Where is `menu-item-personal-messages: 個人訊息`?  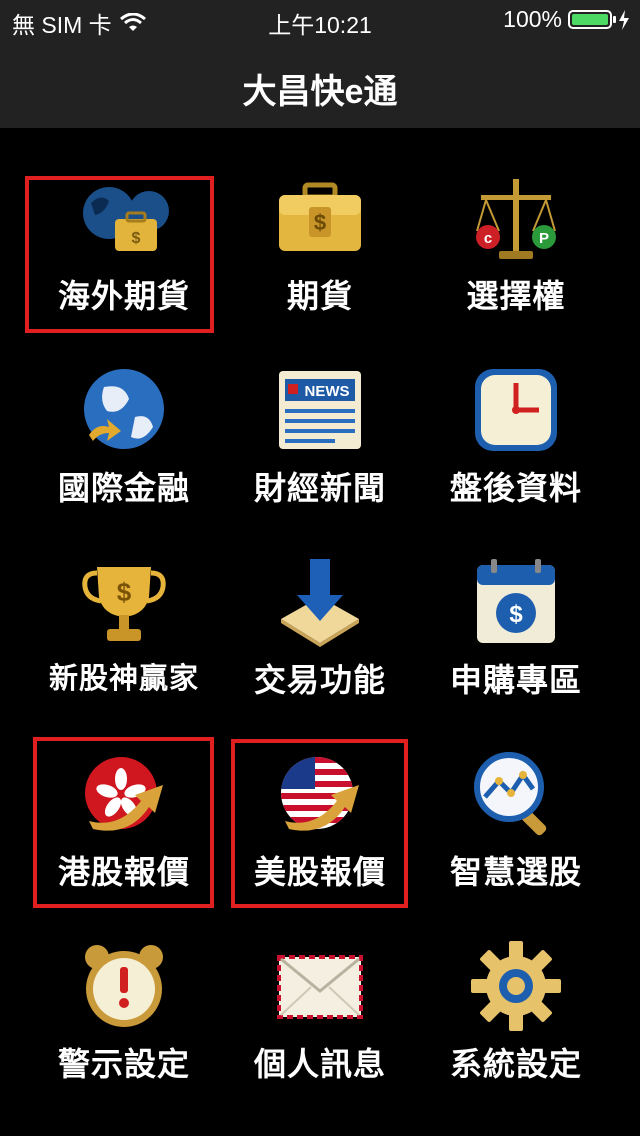 menu-item-personal-messages: 個人訊息 is located at coordinates (320, 1013).